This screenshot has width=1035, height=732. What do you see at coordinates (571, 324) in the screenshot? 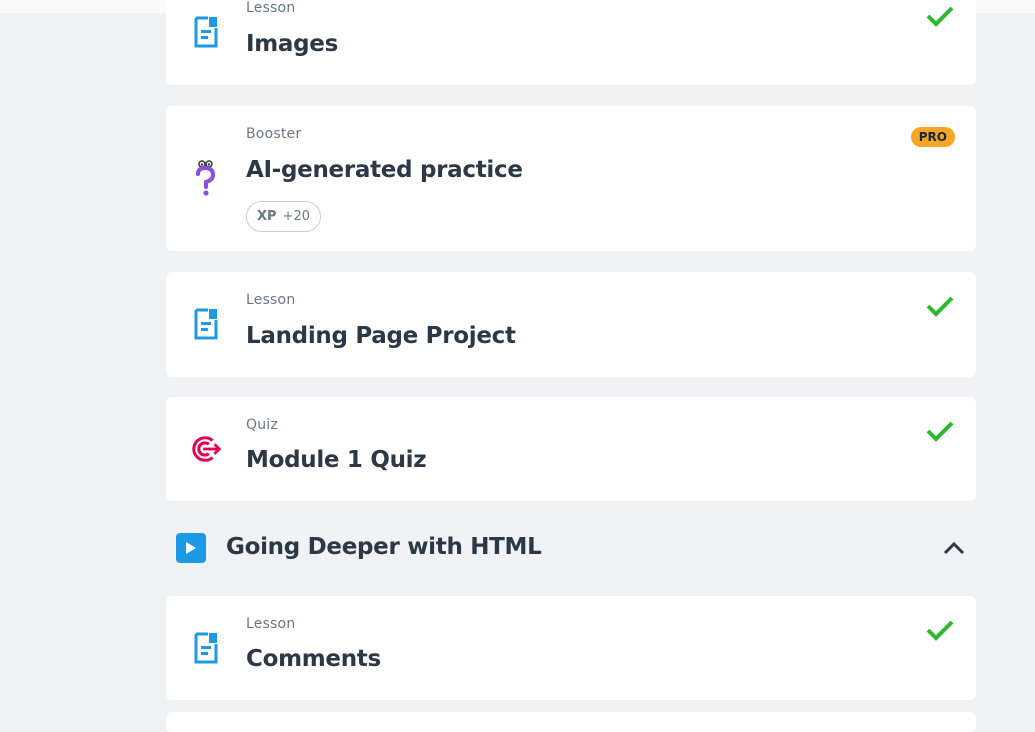
I see `lesson-card-landing-page: Lesson Landing Page Project` at bounding box center [571, 324].